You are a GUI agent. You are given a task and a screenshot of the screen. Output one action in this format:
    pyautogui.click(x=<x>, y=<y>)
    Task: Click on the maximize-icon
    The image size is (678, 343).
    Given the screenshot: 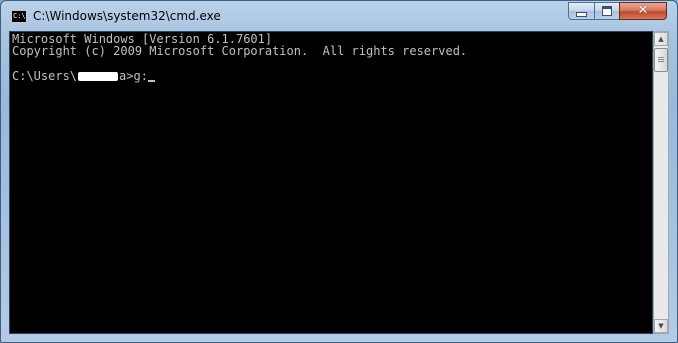 What is the action you would take?
    pyautogui.click(x=607, y=11)
    